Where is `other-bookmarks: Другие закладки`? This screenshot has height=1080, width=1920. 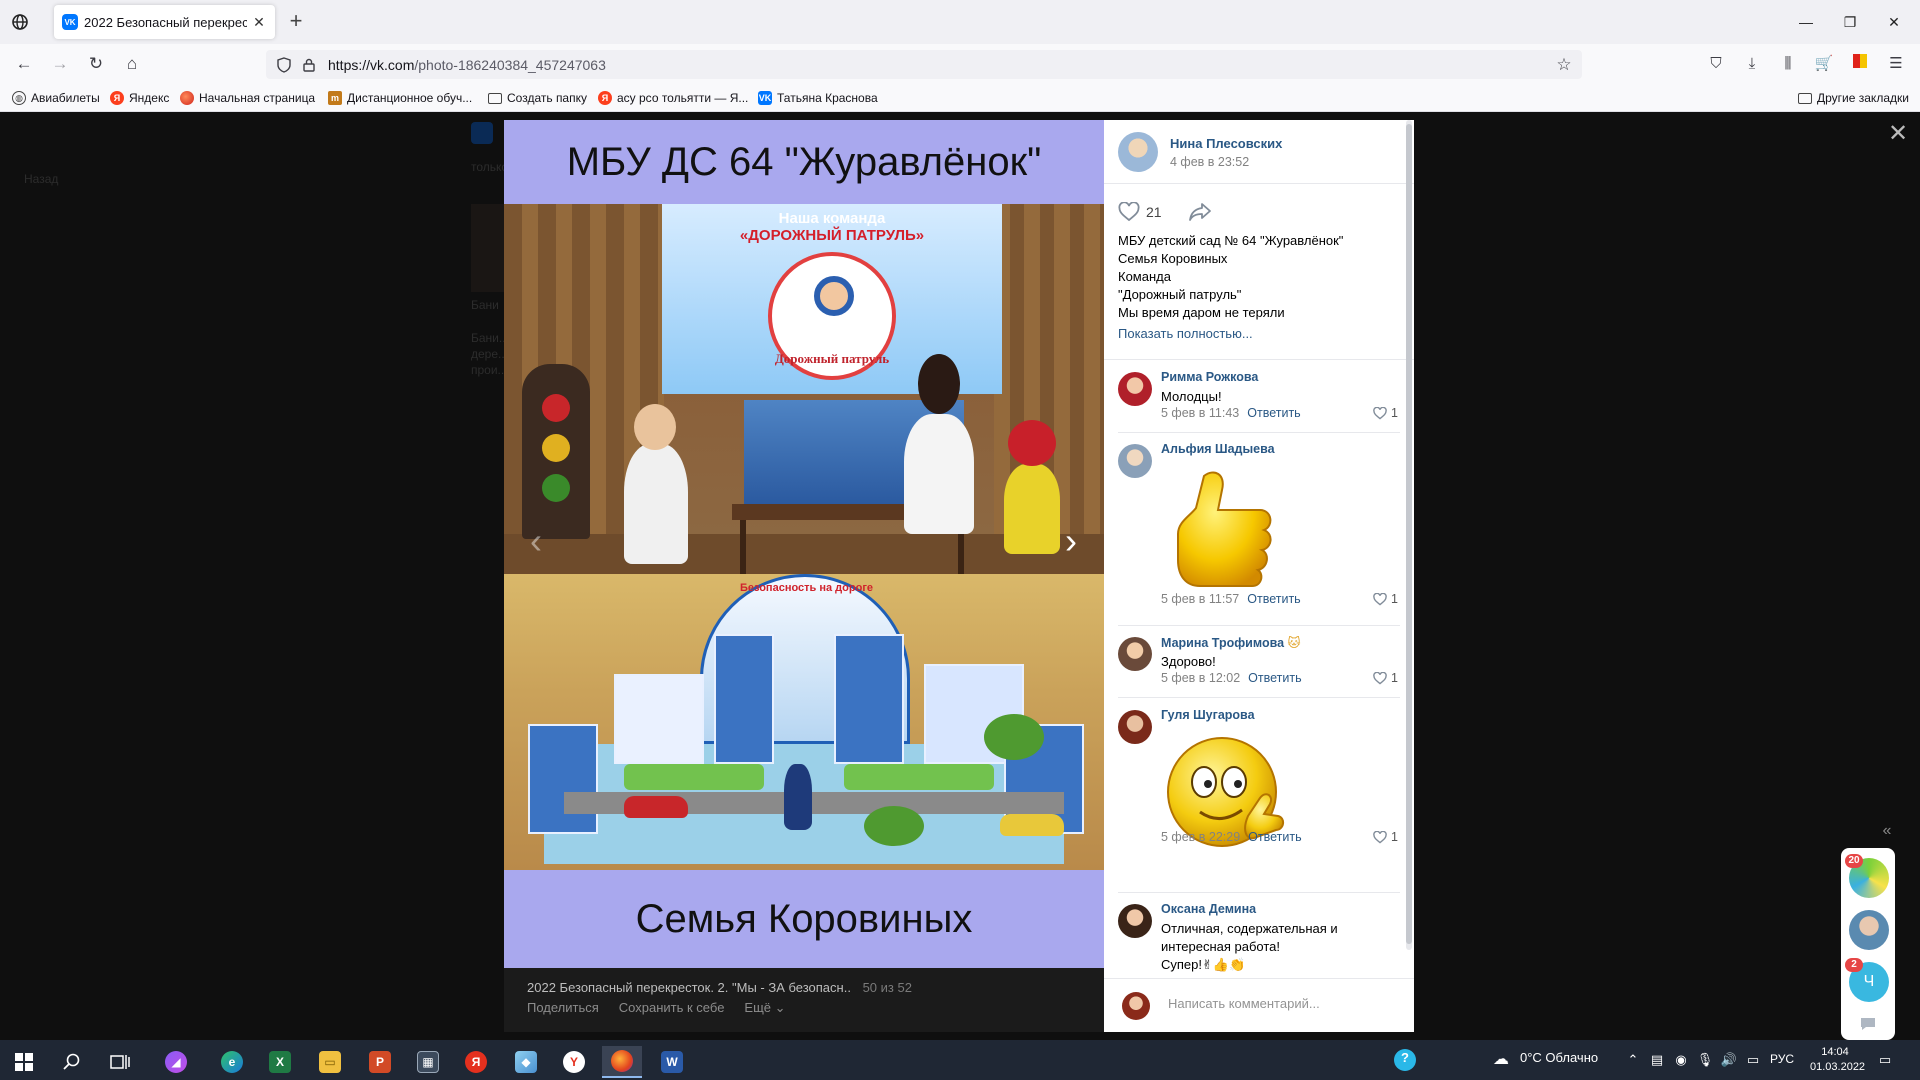 other-bookmarks: Другие закладки is located at coordinates (1853, 98).